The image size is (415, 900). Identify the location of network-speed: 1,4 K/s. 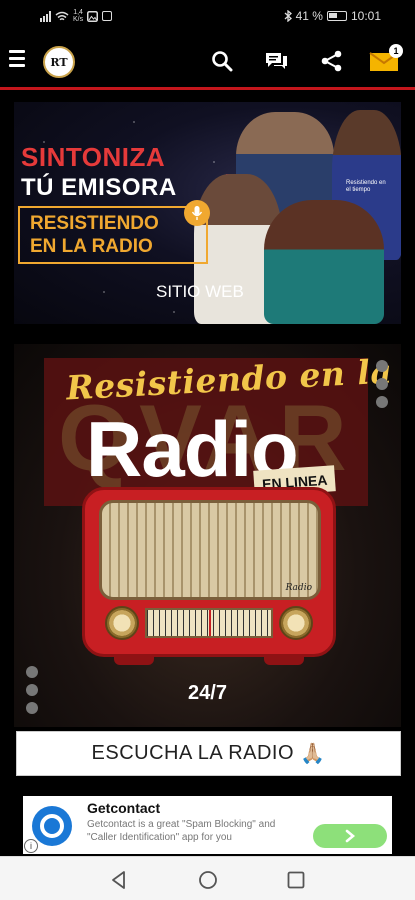
(78, 16).